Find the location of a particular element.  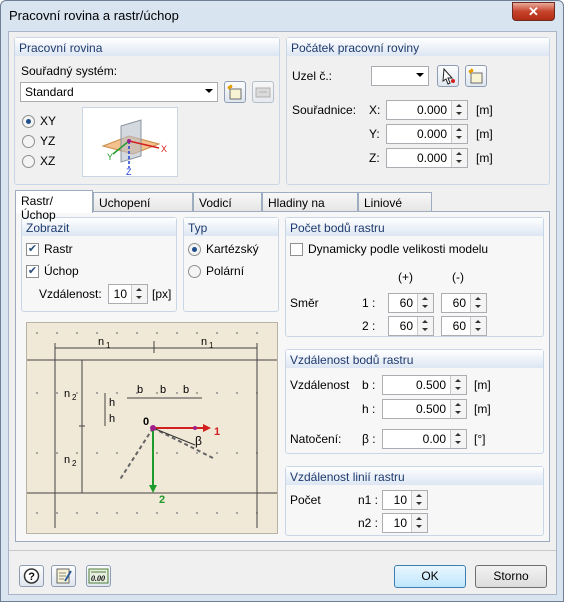

row1-plus-spinner: 60 is located at coordinates (411, 303).